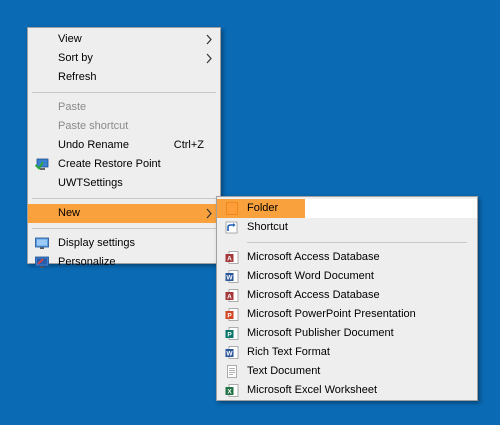 The image size is (500, 425). Describe the element at coordinates (284, 371) in the screenshot. I see `menu-item-label: Text Document` at that location.